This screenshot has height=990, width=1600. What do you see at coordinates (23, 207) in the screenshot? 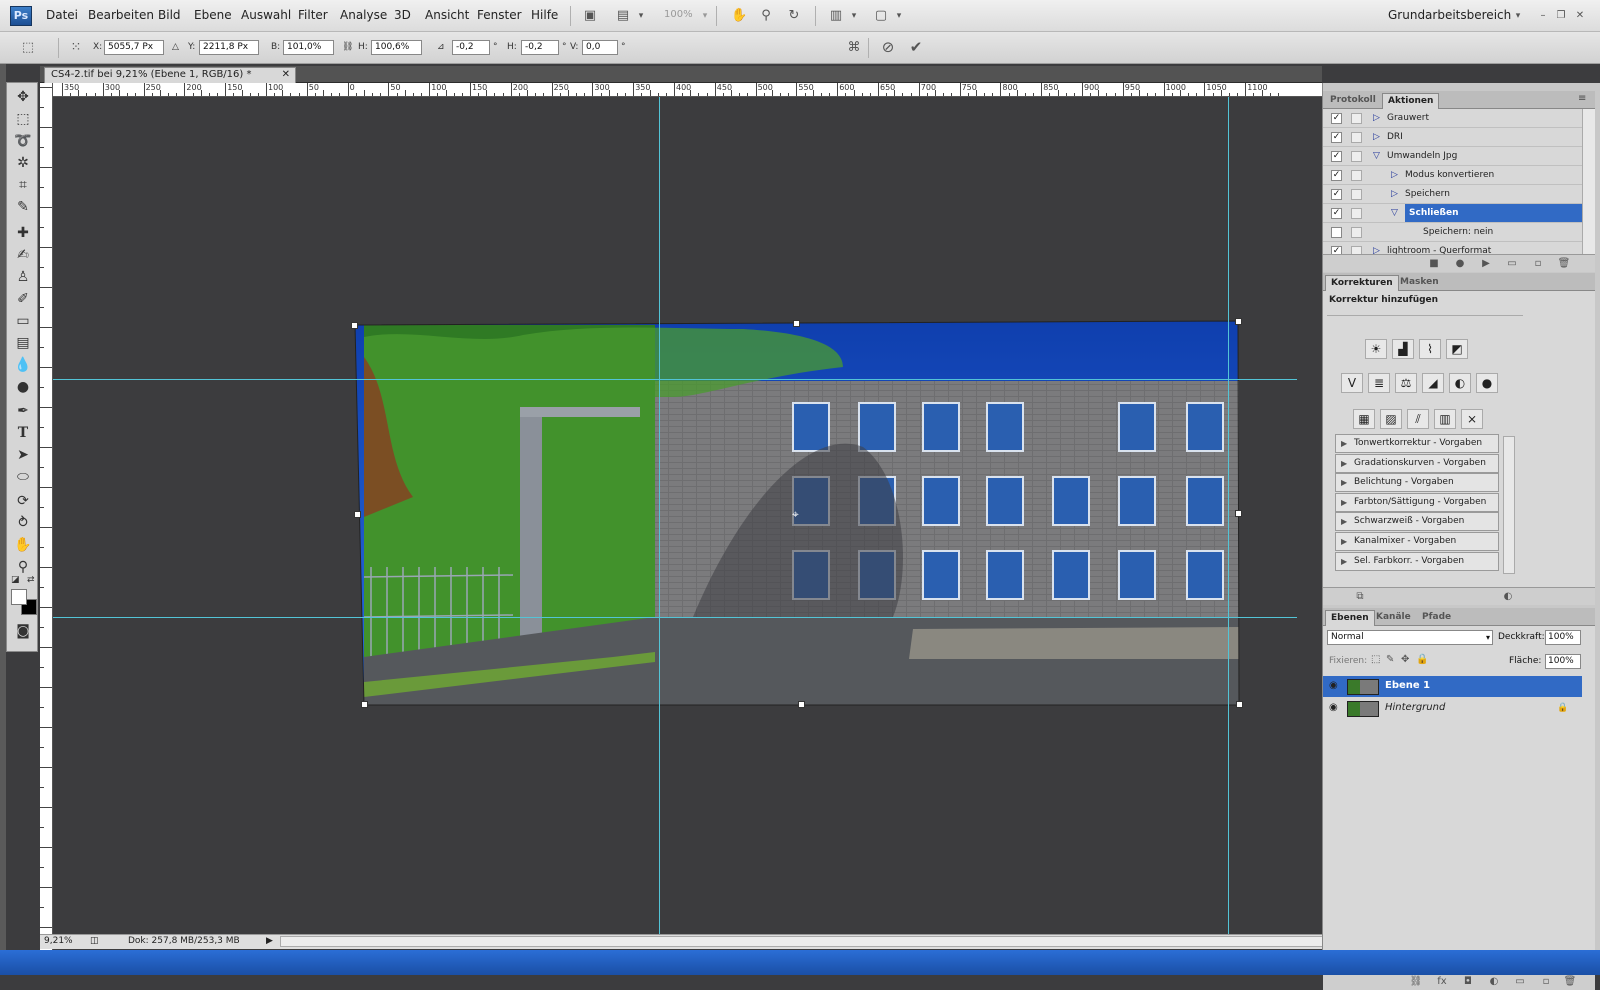
I see `eyedropper-tool-icon: ✎` at bounding box center [23, 207].